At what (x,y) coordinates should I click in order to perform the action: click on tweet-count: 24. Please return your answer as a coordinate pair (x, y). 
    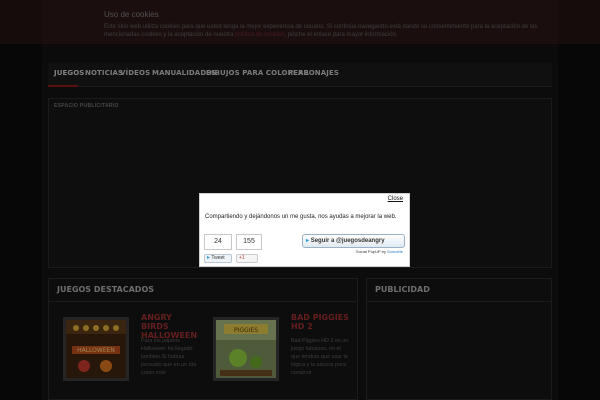
    Looking at the image, I should click on (218, 242).